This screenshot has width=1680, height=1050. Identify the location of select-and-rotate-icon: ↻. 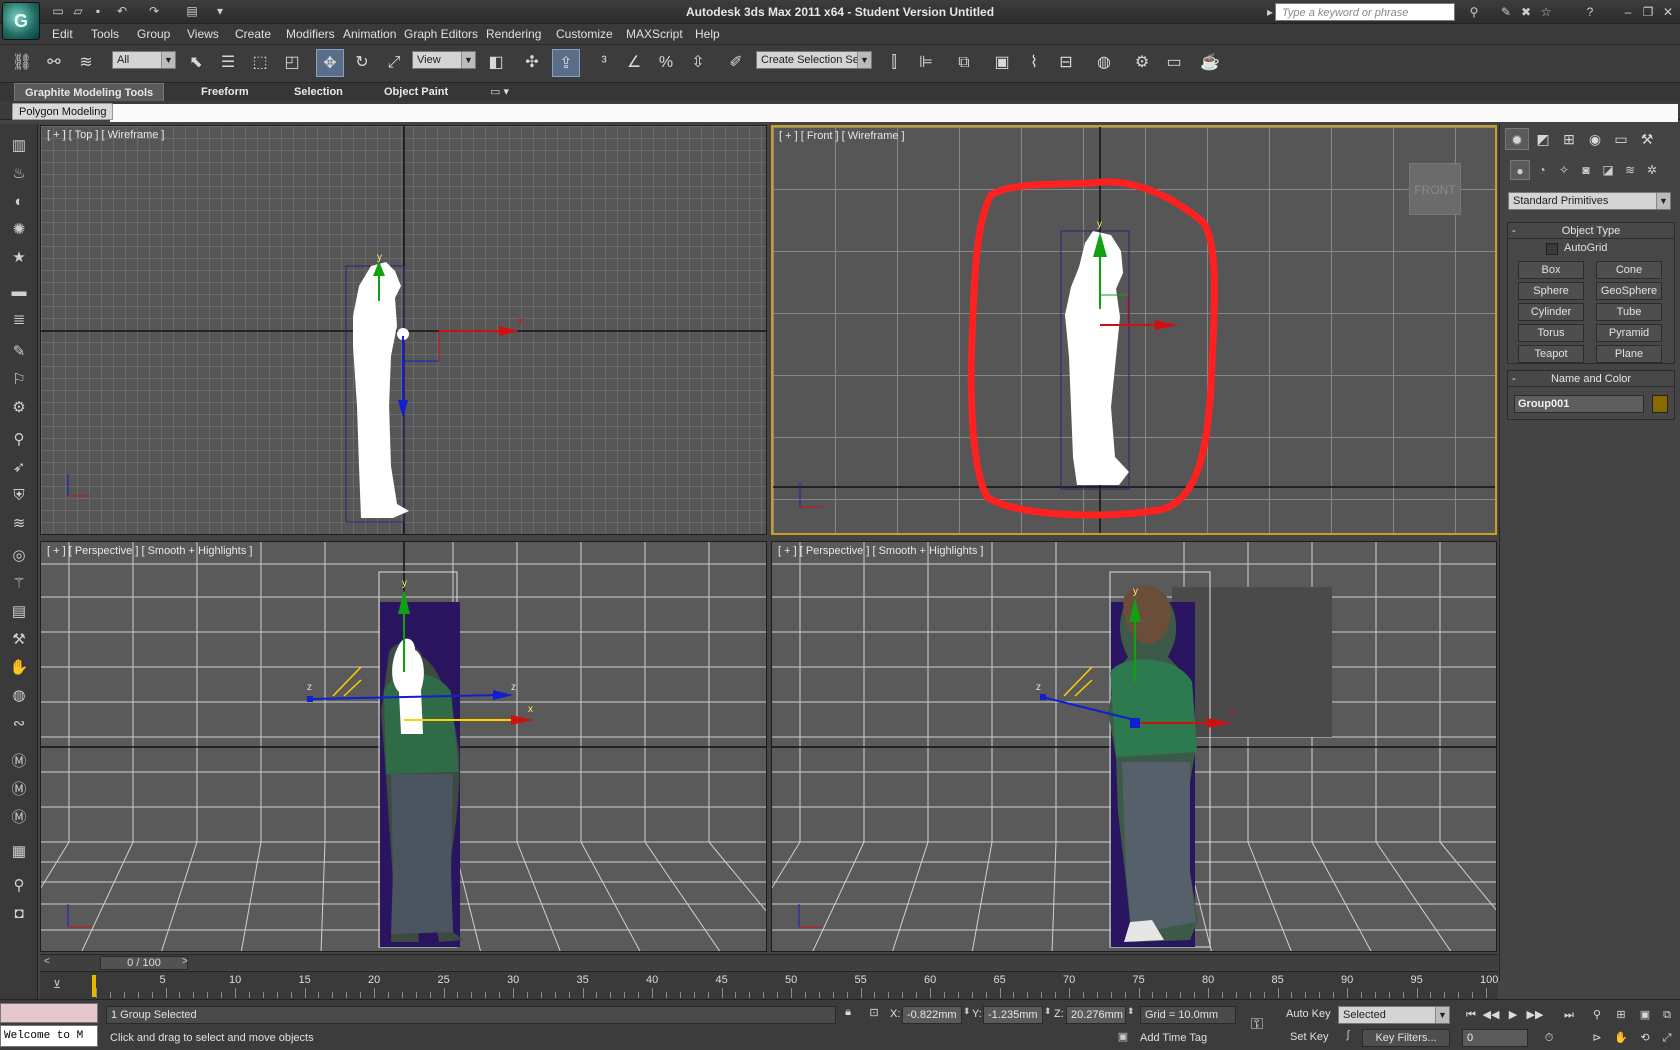
(362, 63).